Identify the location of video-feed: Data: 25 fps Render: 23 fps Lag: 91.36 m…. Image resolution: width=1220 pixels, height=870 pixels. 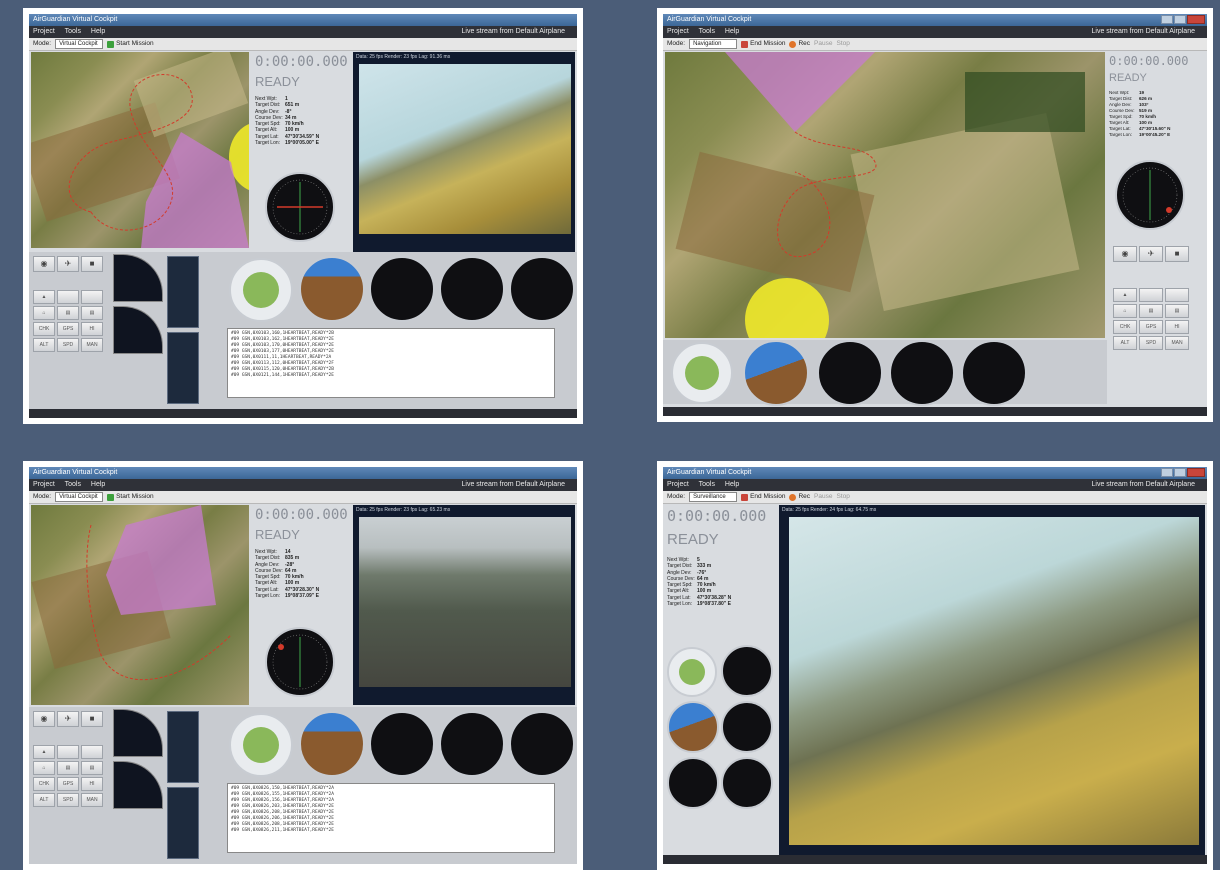
(464, 152).